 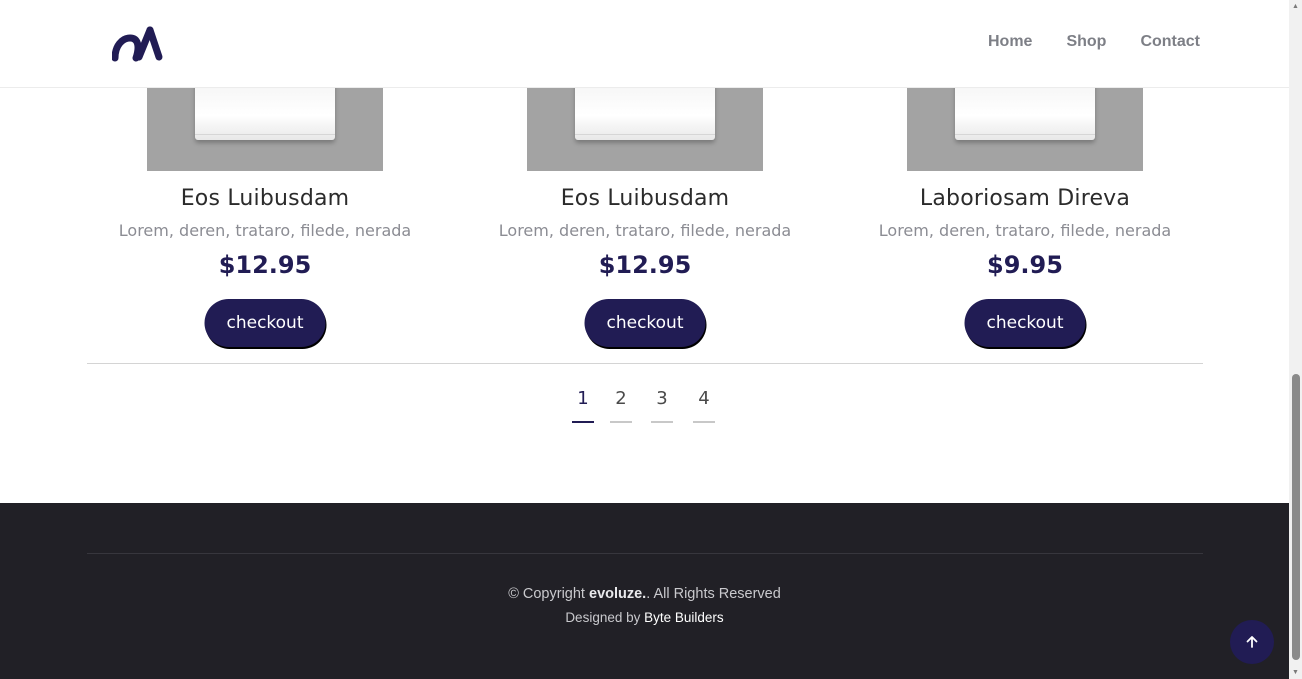 I want to click on back-to-top-button, so click(x=1252, y=642).